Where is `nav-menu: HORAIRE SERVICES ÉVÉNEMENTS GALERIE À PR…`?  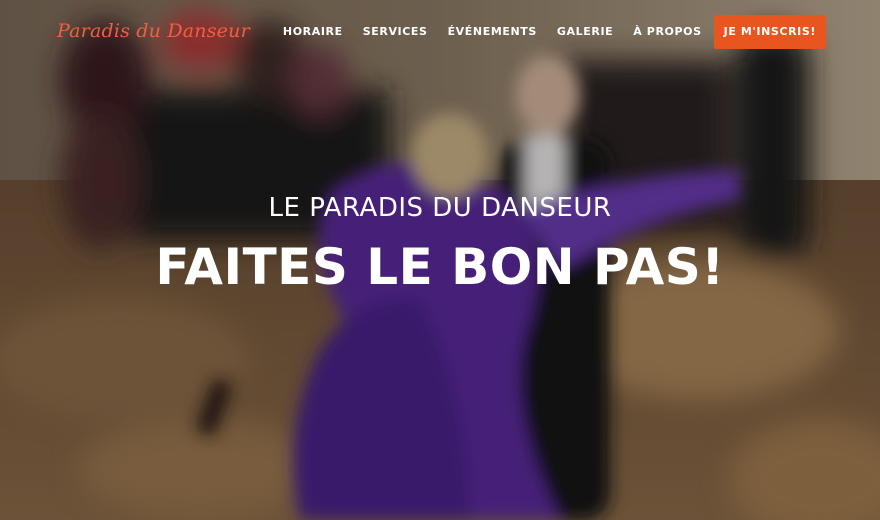 nav-menu: HORAIRE SERVICES ÉVÉNEMENTS GALERIE À PR… is located at coordinates (549, 32).